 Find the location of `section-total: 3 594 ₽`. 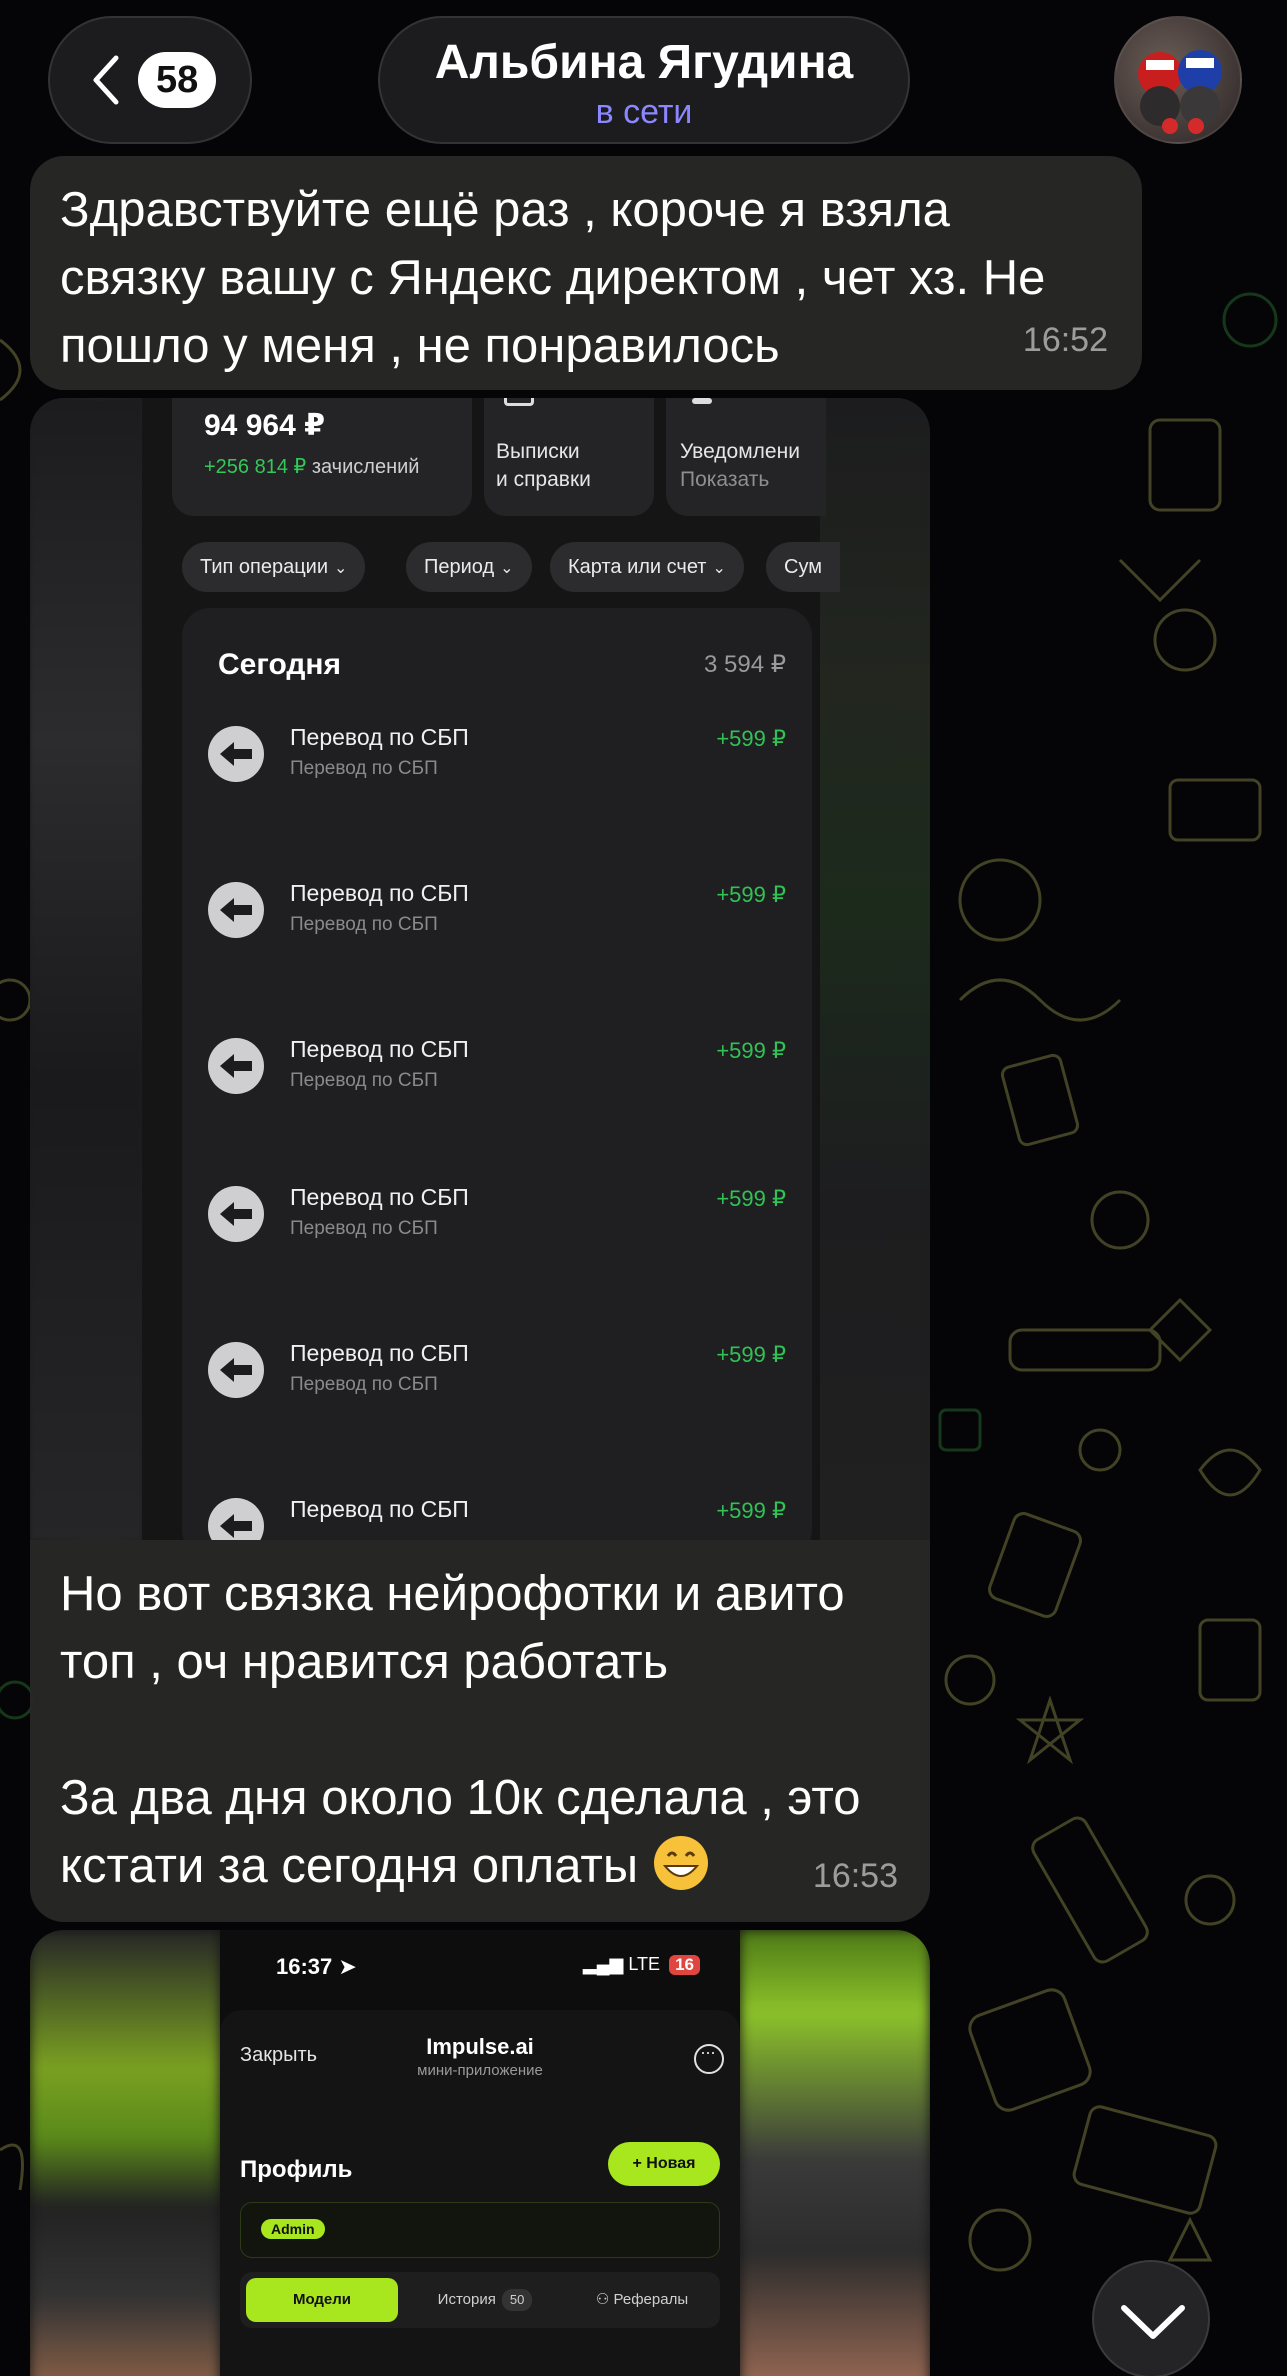

section-total: 3 594 ₽ is located at coordinates (745, 664).